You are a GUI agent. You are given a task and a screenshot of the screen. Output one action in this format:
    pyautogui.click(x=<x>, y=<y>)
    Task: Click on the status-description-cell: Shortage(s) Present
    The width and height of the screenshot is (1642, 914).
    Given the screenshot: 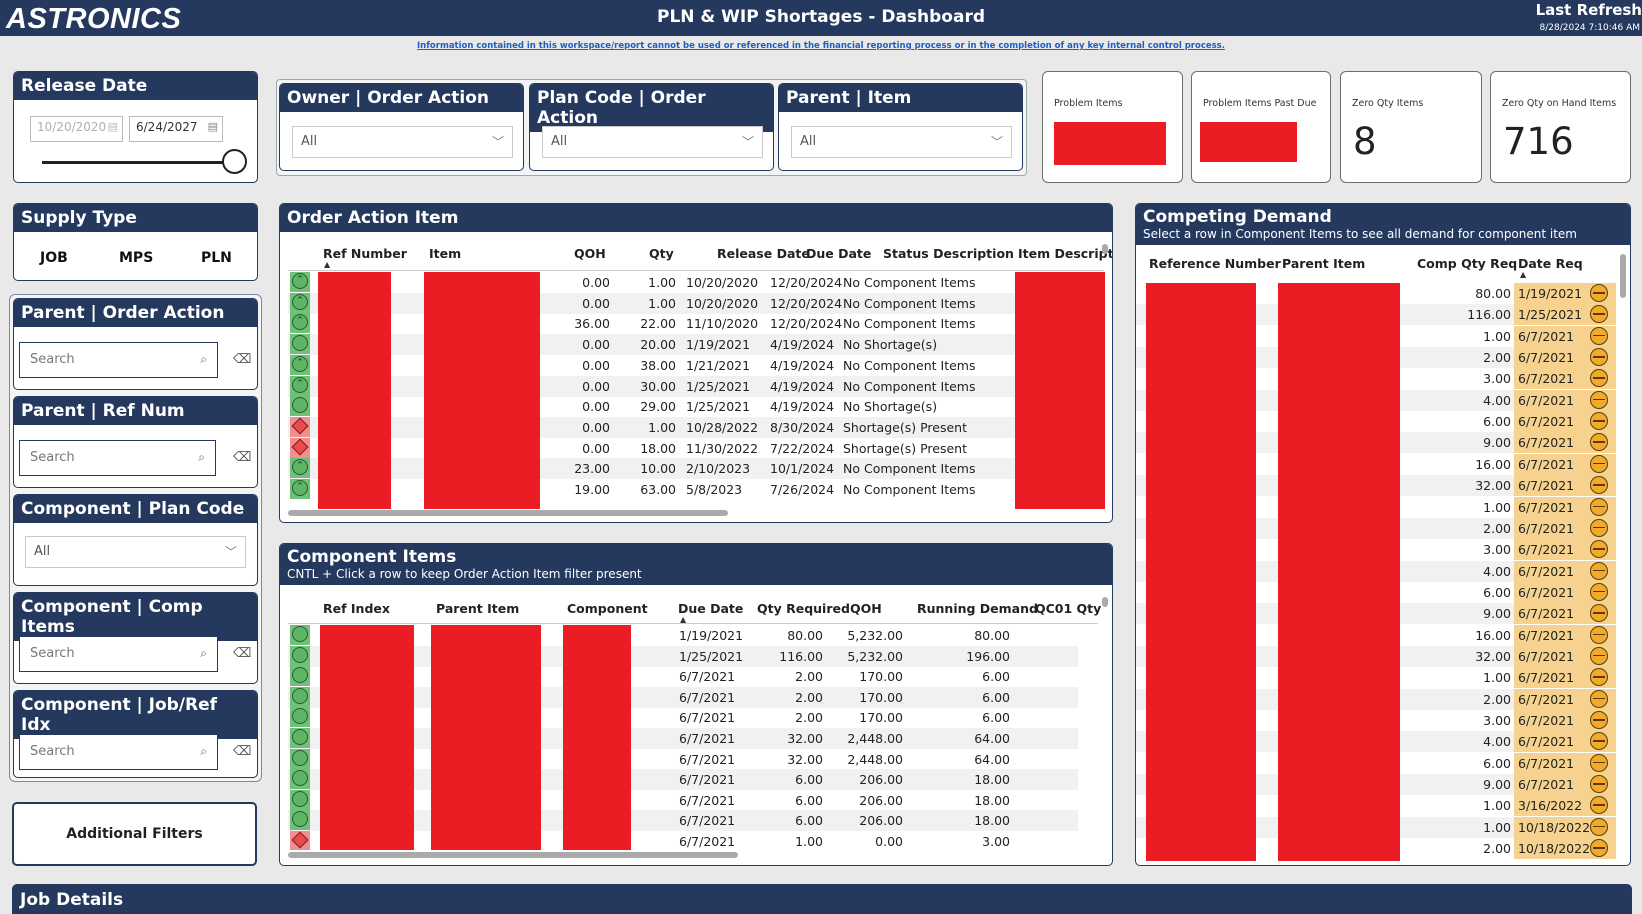 What is the action you would take?
    pyautogui.click(x=905, y=448)
    